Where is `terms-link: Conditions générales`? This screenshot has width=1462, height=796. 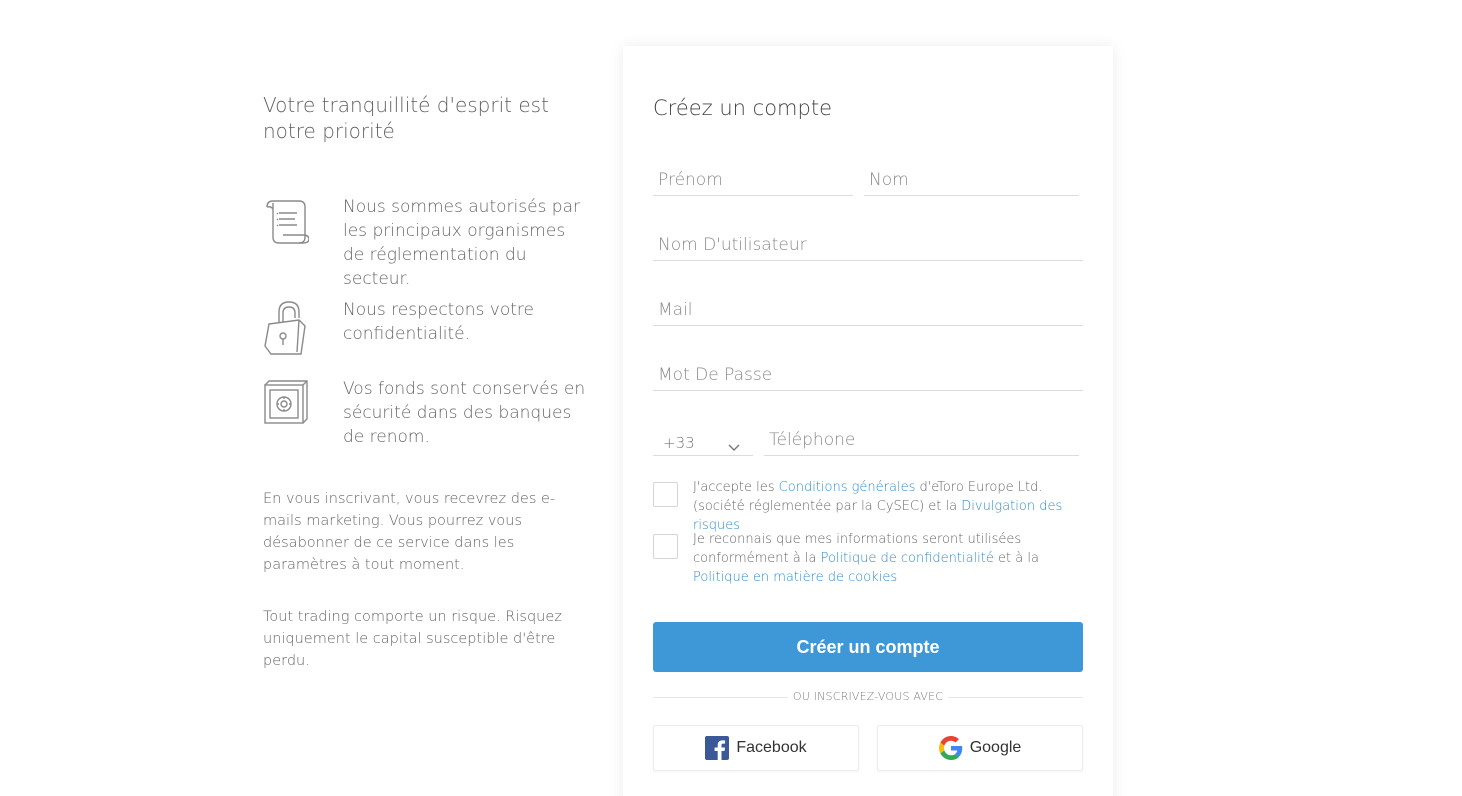
terms-link: Conditions générales is located at coordinates (847, 487).